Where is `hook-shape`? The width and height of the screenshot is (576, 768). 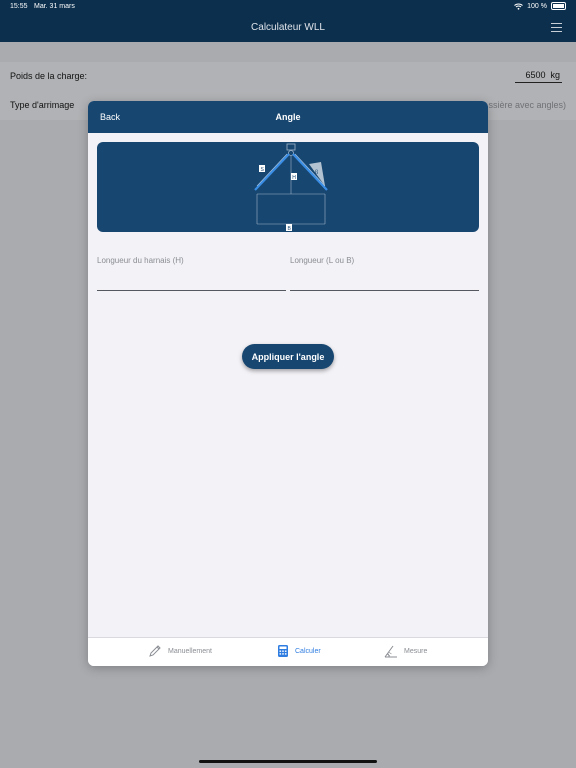
hook-shape is located at coordinates (291, 147).